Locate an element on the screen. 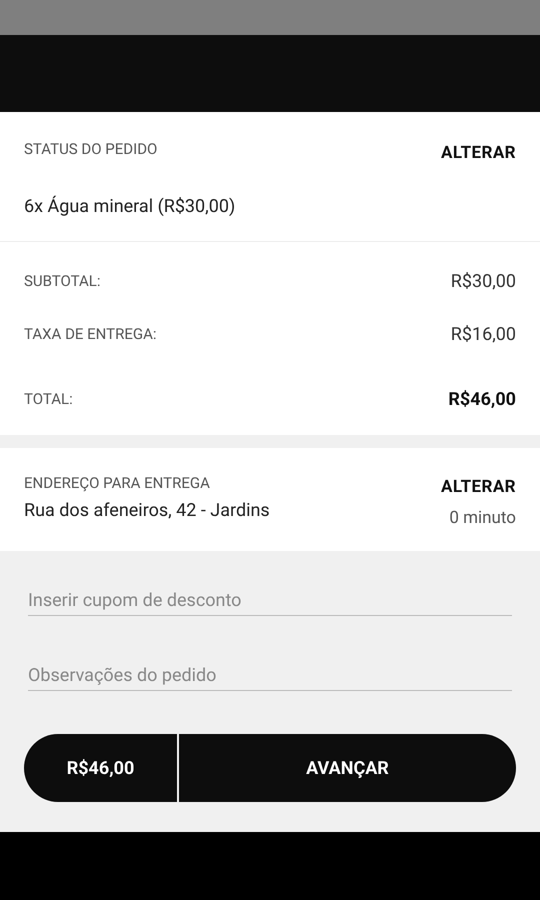  summary-value: R$16,00 is located at coordinates (483, 335).